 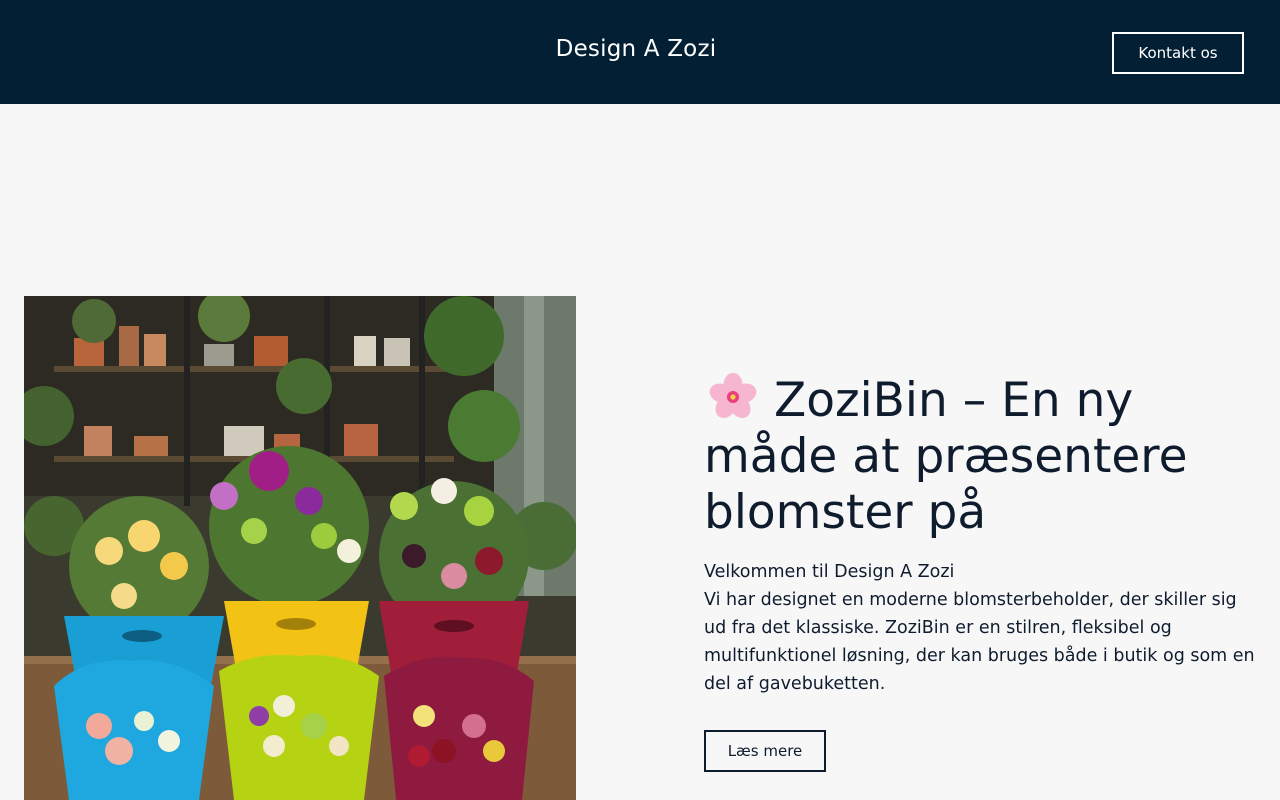 What do you see at coordinates (733, 397) in the screenshot?
I see `cherry-blossom-icon` at bounding box center [733, 397].